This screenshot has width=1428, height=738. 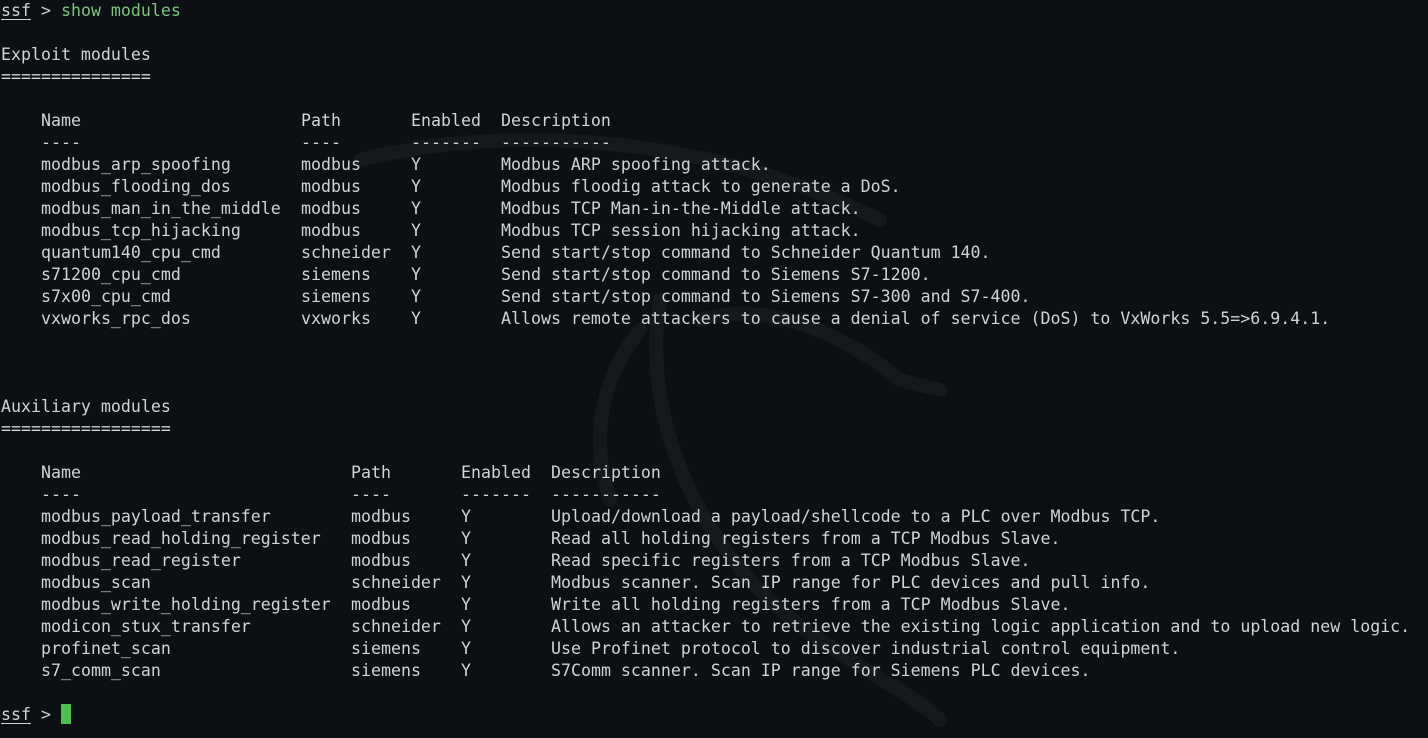 I want to click on entered-command: show modules, so click(x=120, y=10).